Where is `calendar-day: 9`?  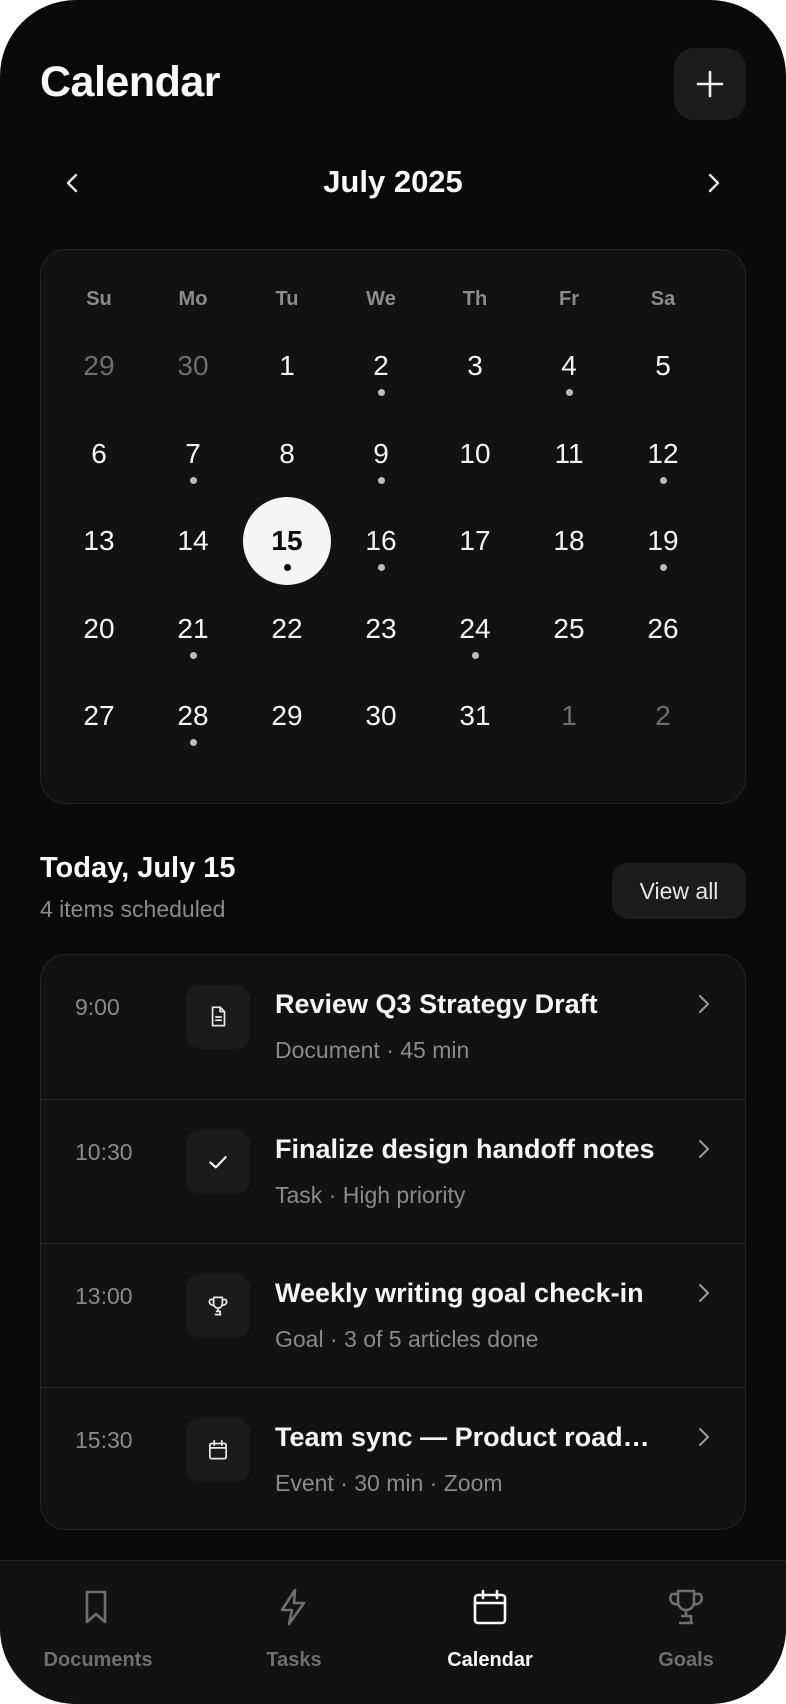 calendar-day: 9 is located at coordinates (381, 454).